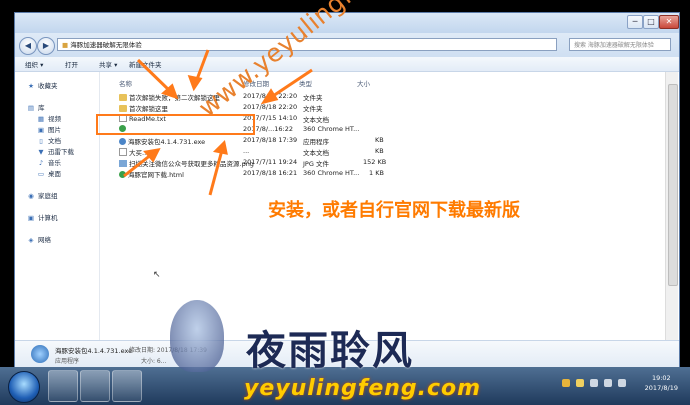  Describe the element at coordinates (661, 378) in the screenshot. I see `clock-time: 19:02` at that location.